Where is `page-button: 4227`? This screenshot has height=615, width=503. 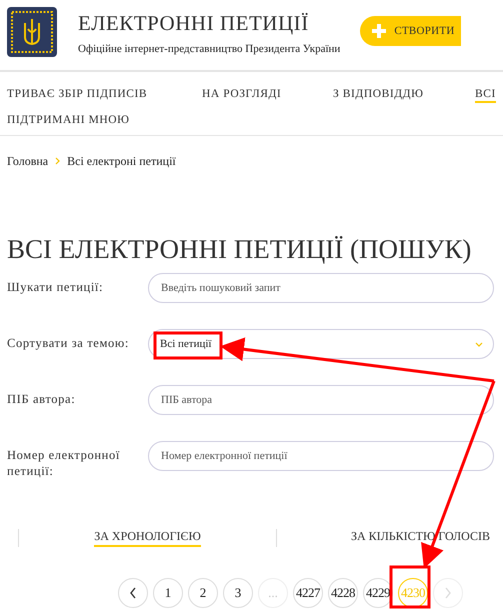 page-button: 4227 is located at coordinates (308, 593).